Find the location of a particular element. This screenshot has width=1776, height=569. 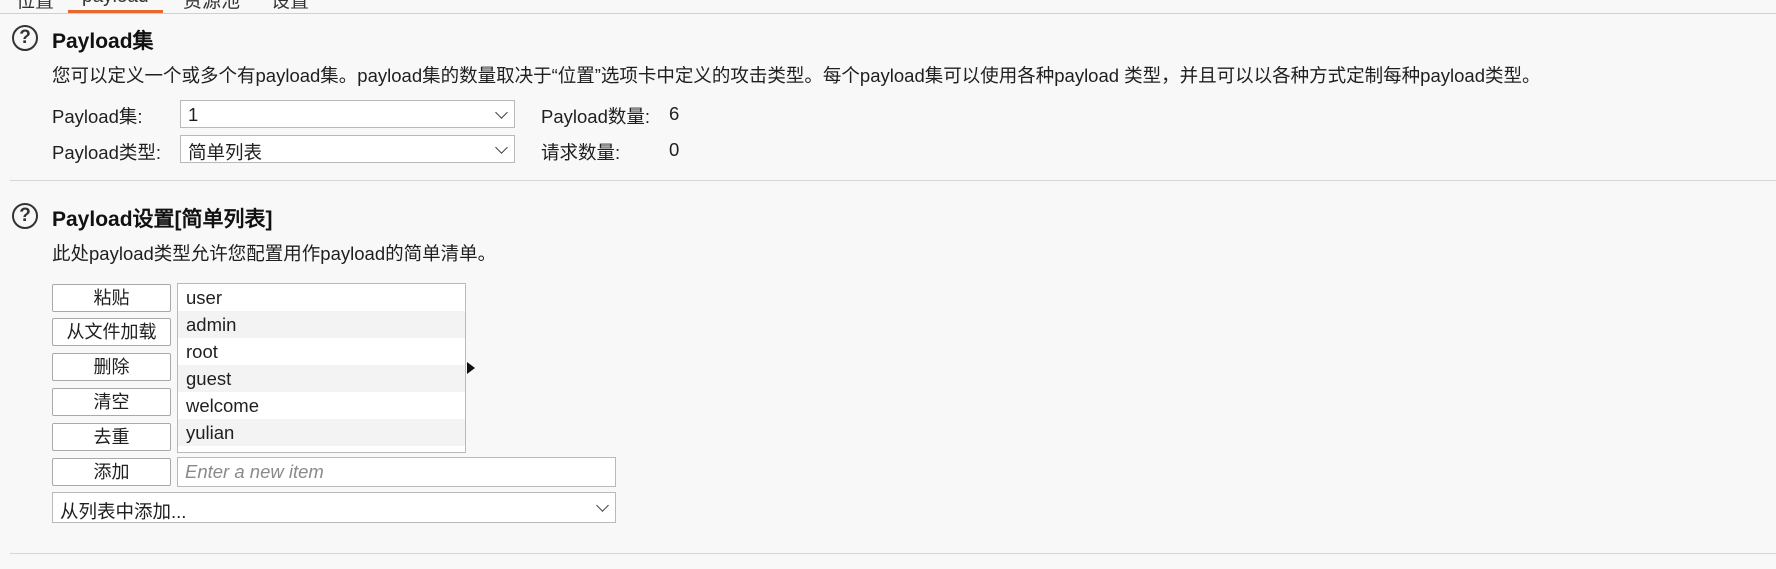

tab-settings: 设置 is located at coordinates (290, 6).